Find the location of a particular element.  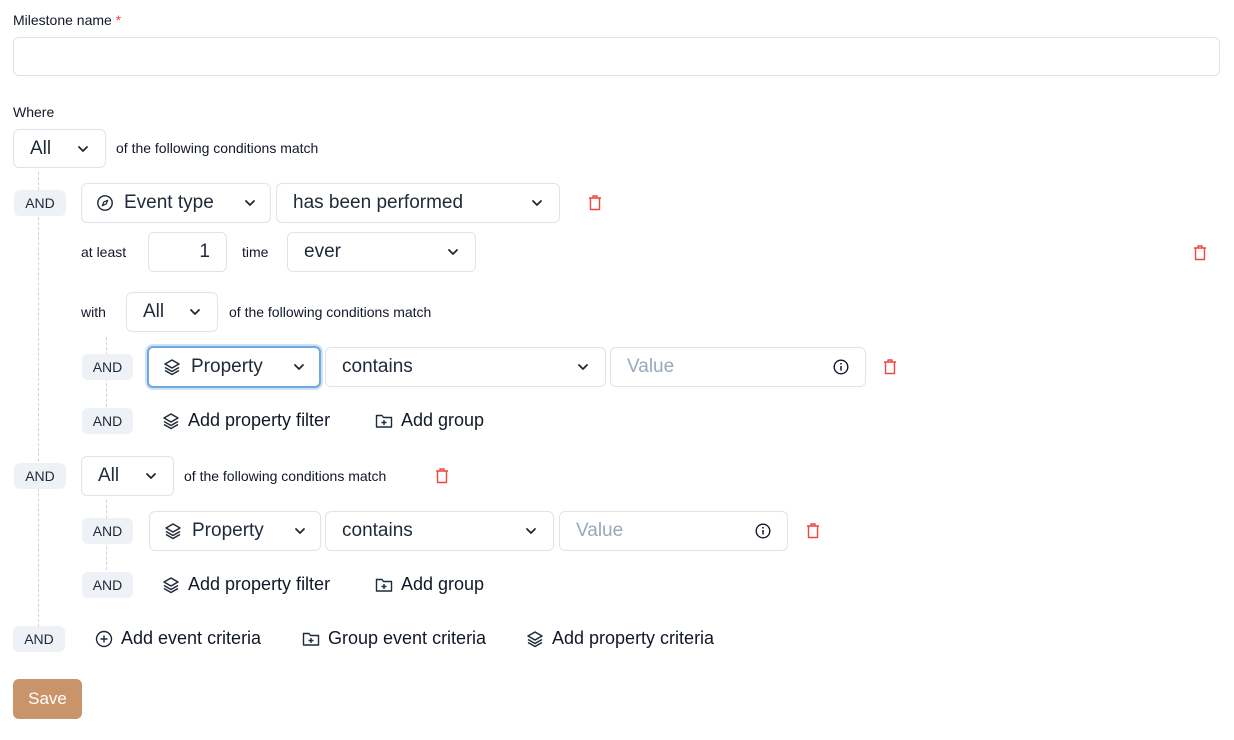

event-operator-select: has been performed is located at coordinates (418, 203).